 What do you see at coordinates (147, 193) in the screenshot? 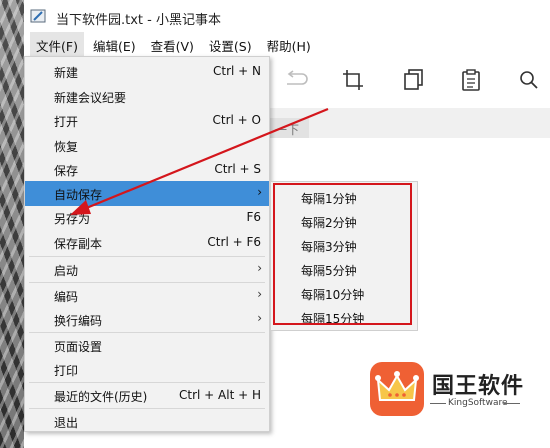
I see `menu-item-autosave: 自动保存 ›` at bounding box center [147, 193].